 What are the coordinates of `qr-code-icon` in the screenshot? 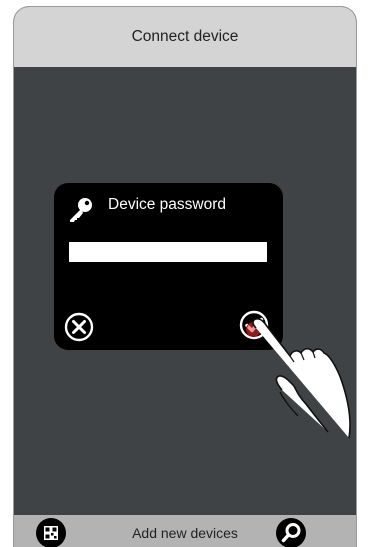 It's located at (51, 532).